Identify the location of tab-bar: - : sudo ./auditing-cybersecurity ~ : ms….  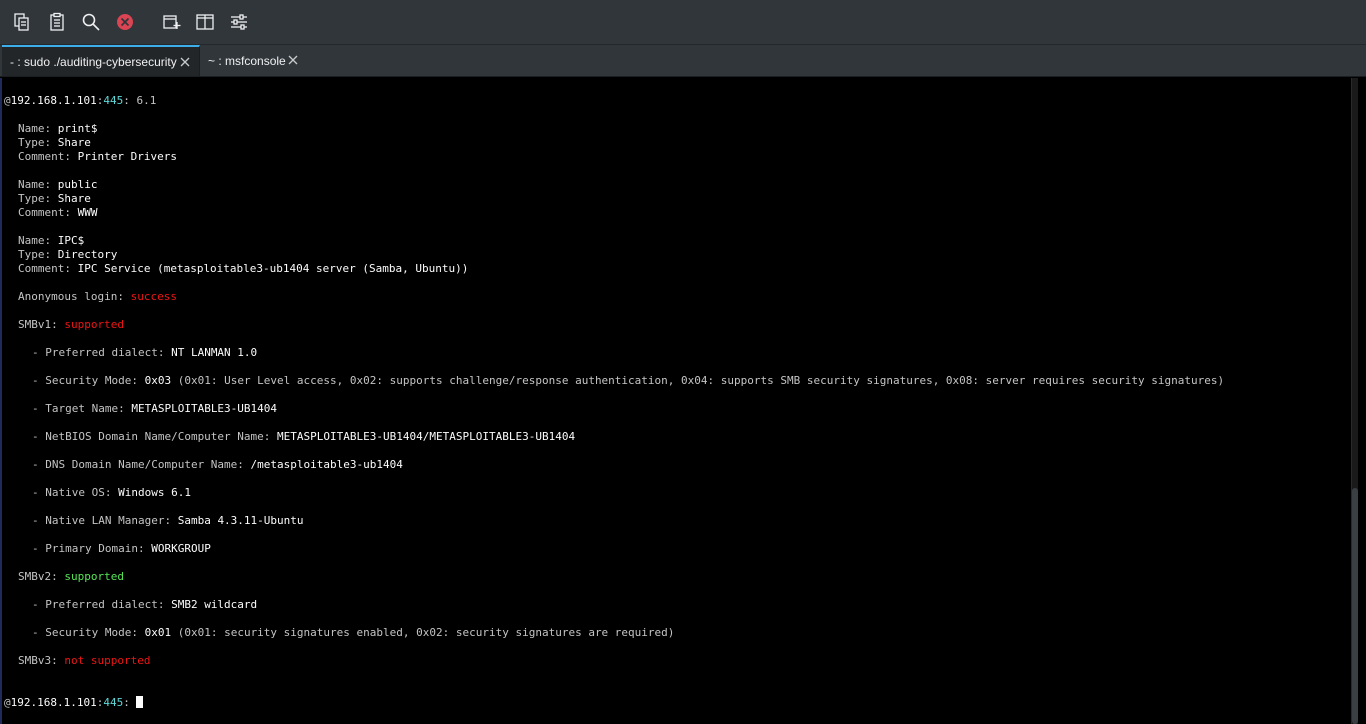
(683, 61).